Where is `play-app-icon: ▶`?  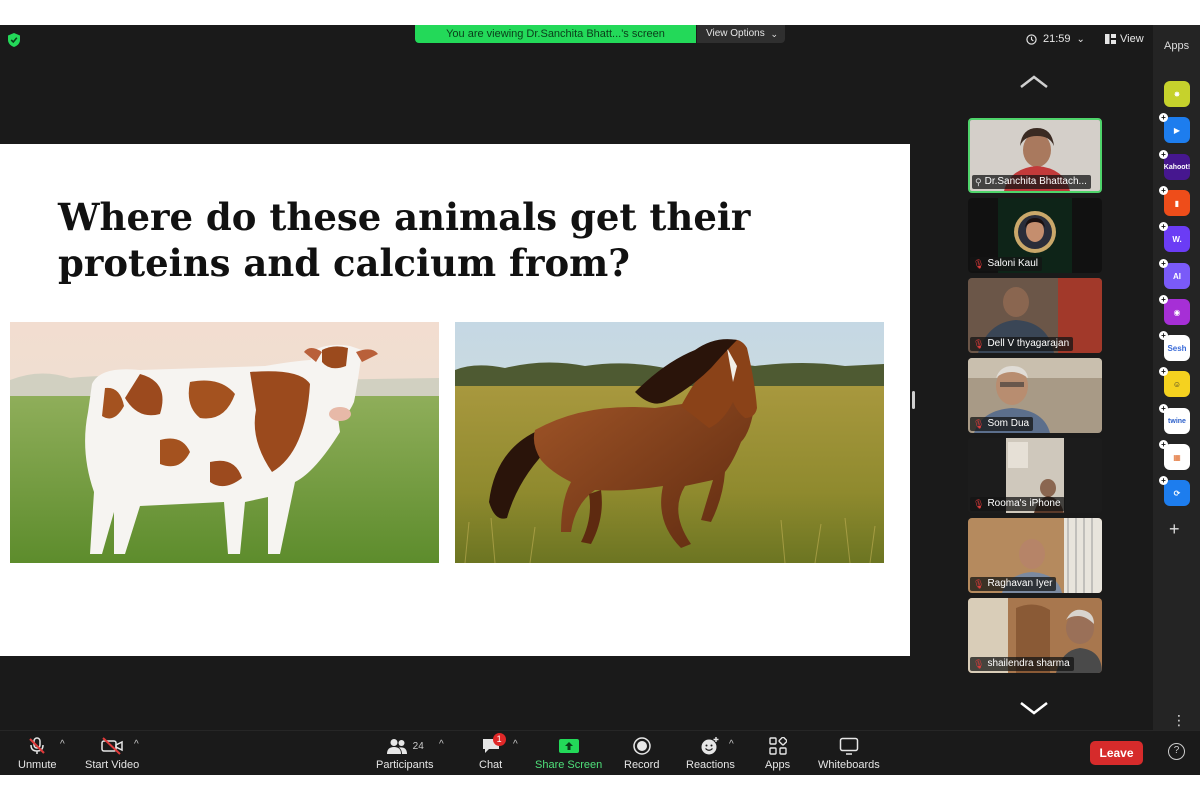
play-app-icon: ▶ is located at coordinates (1177, 130).